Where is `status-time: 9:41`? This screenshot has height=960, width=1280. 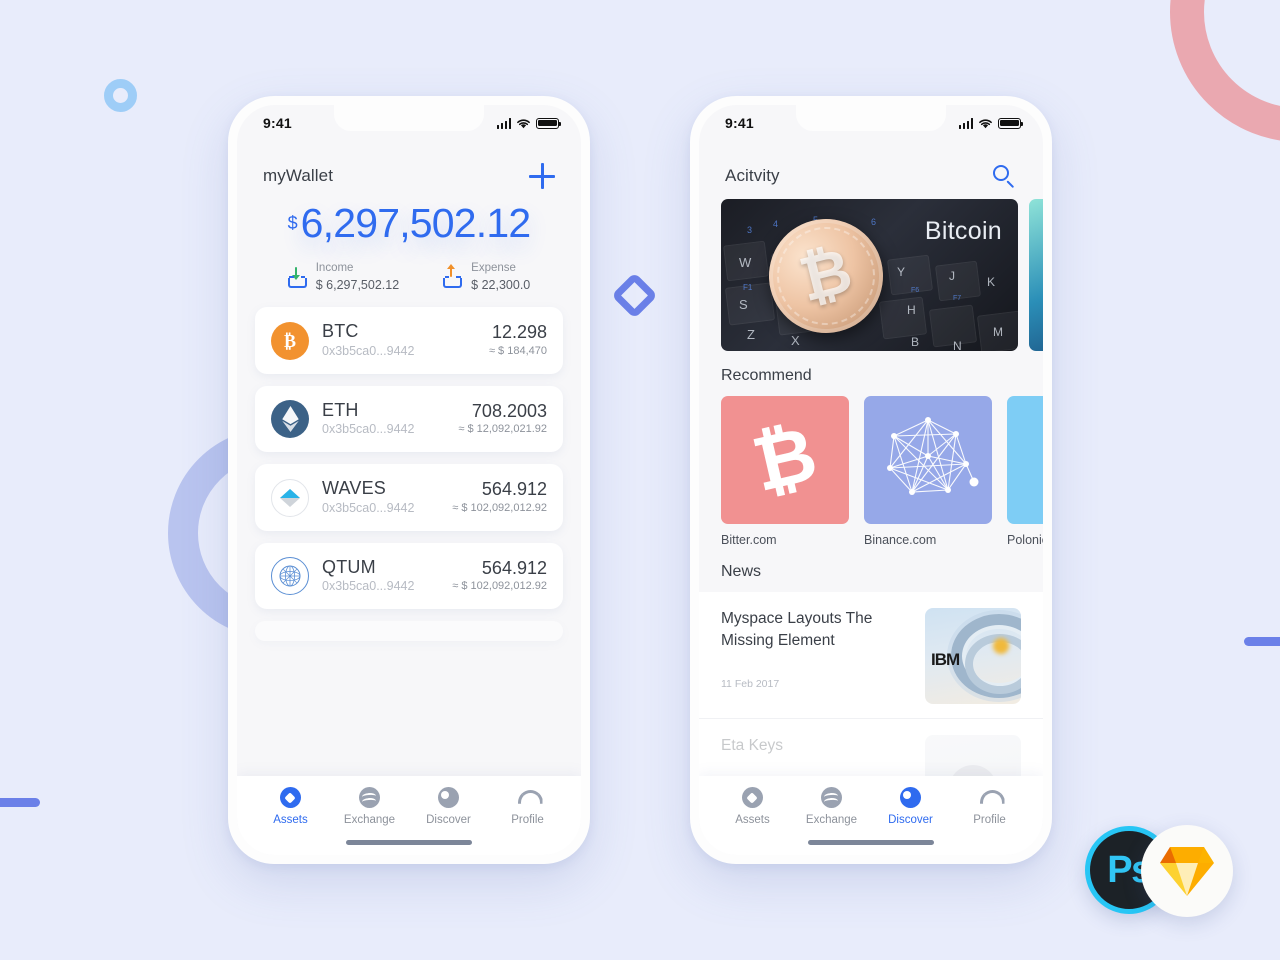
status-time: 9:41 is located at coordinates (277, 123).